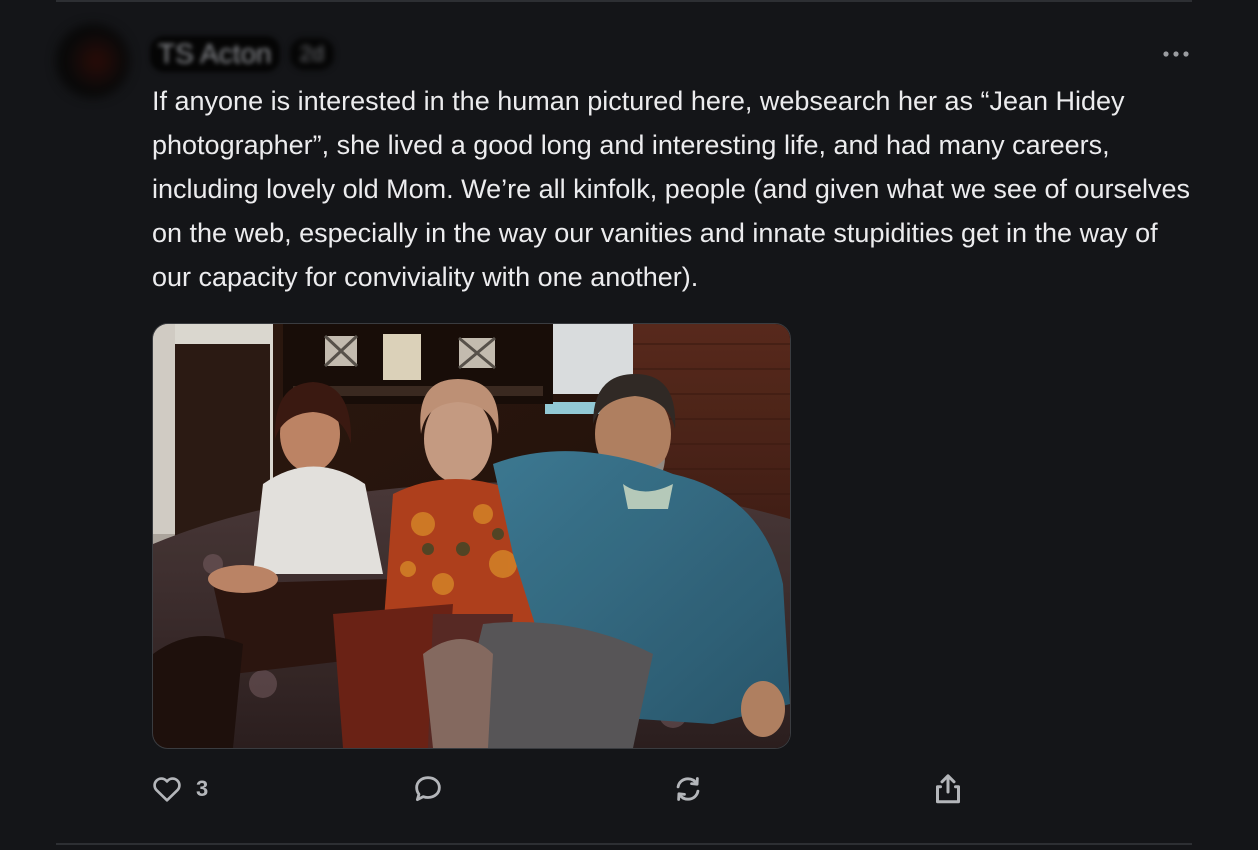 This screenshot has height=850, width=1258. Describe the element at coordinates (215, 54) in the screenshot. I see `author-name: TS Acton` at that location.